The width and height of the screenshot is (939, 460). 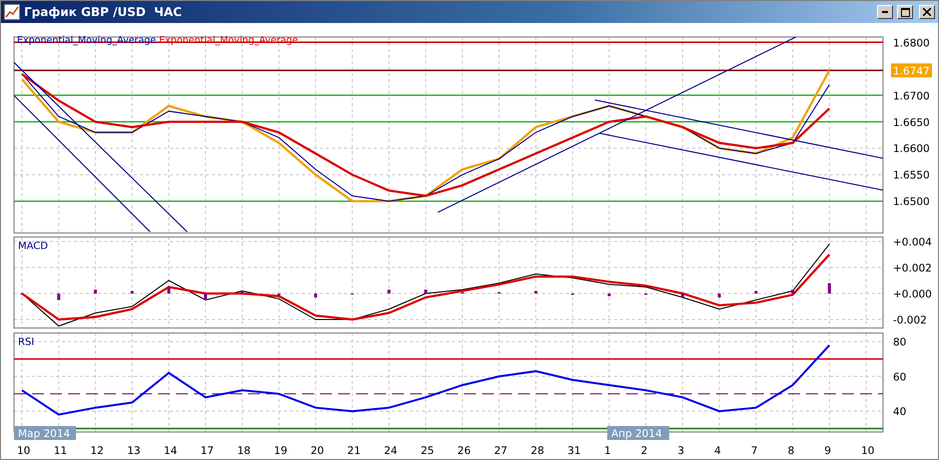 What do you see at coordinates (574, 451) in the screenshot?
I see `date-label: 31` at bounding box center [574, 451].